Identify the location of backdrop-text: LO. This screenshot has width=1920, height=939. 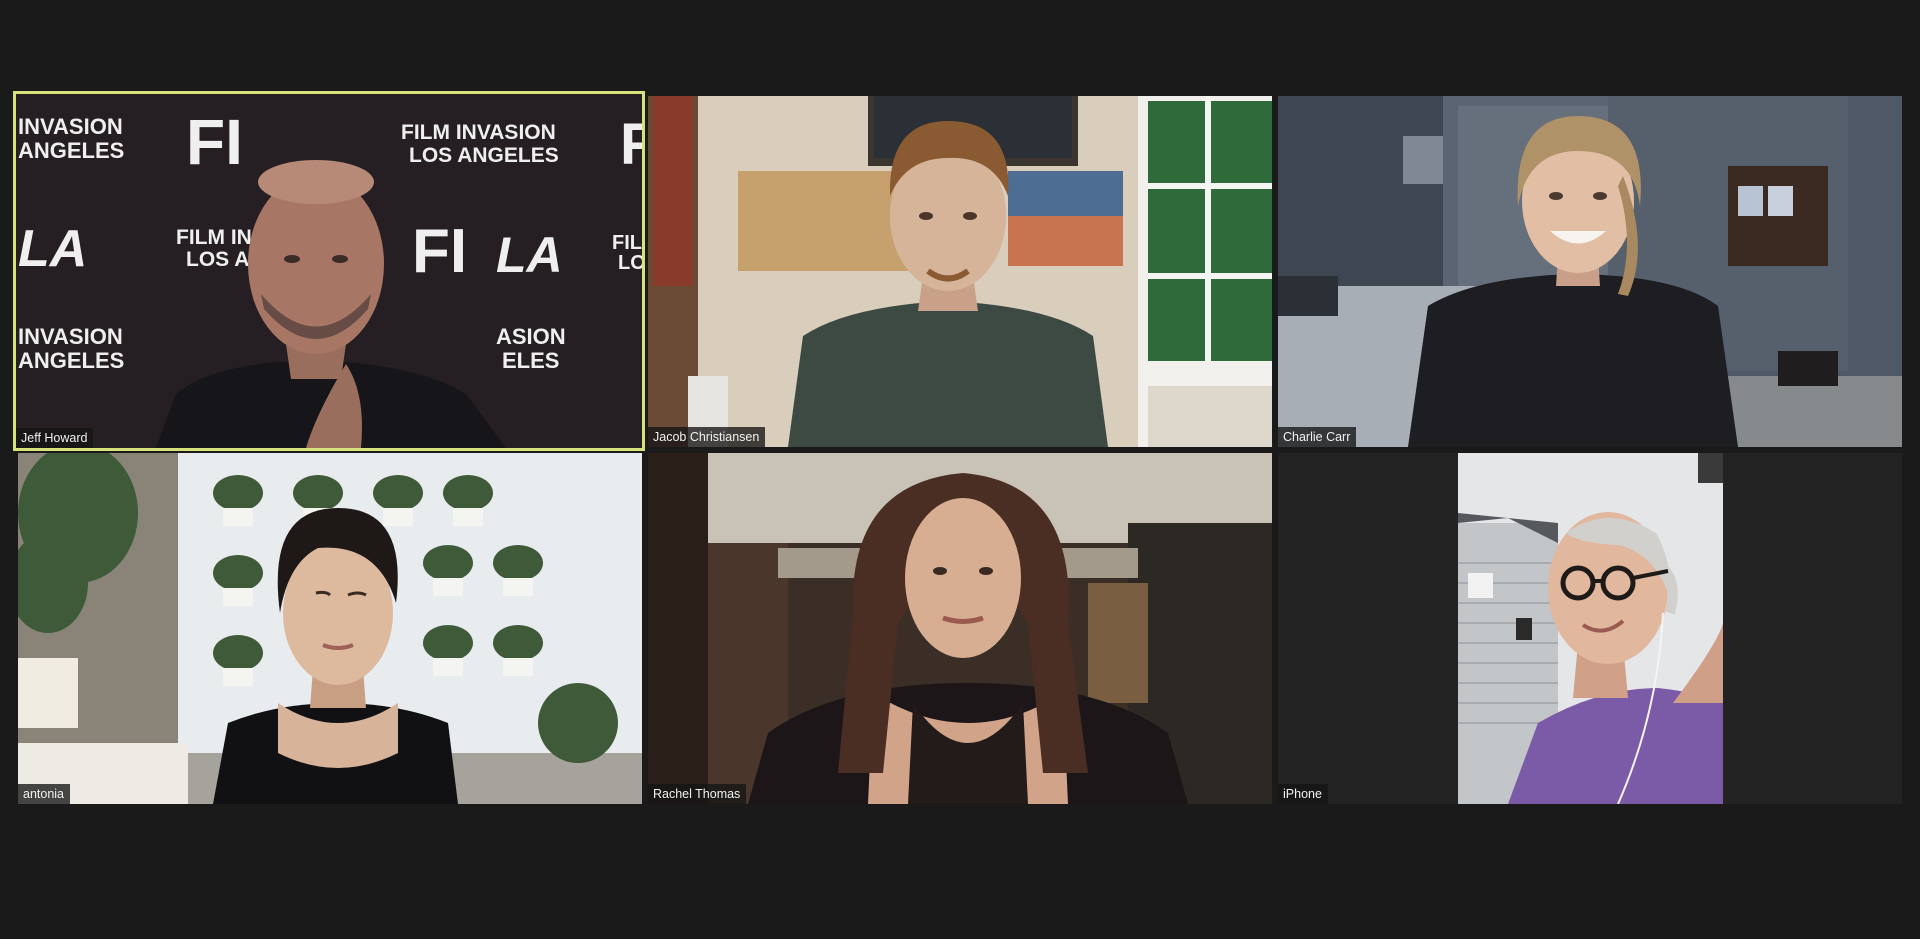
(630, 263).